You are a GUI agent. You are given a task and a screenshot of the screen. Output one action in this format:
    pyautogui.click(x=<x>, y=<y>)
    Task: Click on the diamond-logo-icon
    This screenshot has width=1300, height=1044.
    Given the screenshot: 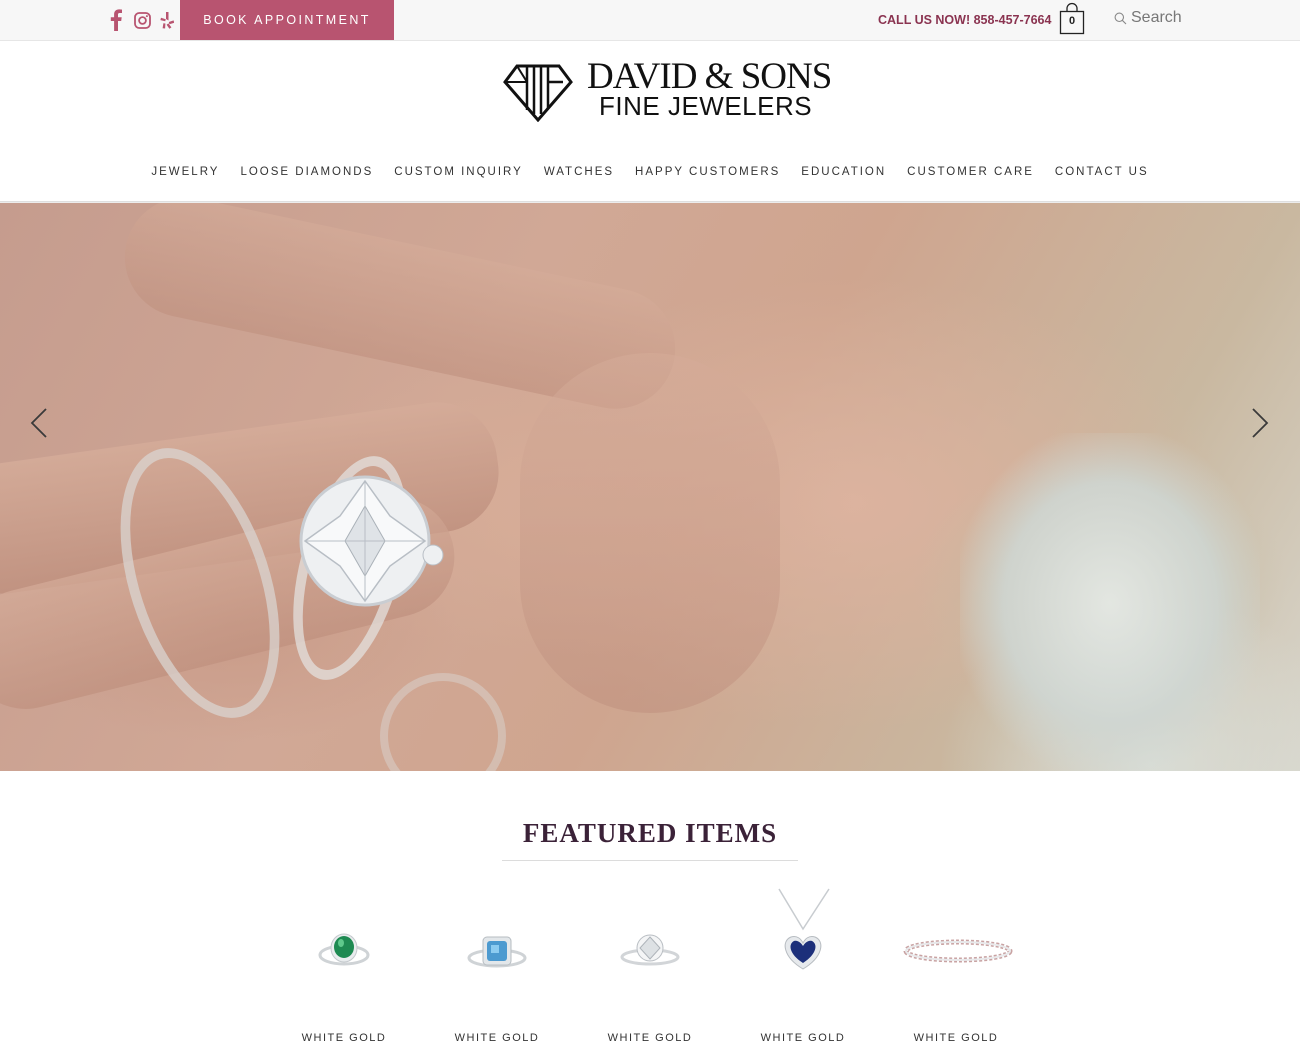 What is the action you would take?
    pyautogui.click(x=538, y=93)
    